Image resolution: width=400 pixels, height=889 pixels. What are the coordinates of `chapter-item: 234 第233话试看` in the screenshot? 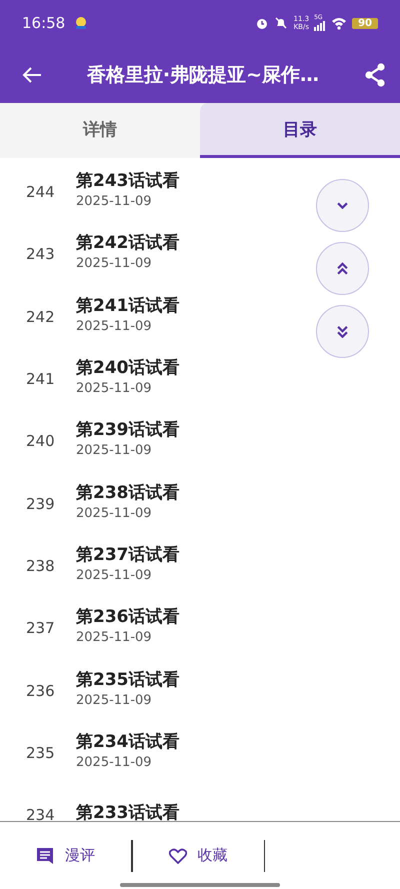 It's located at (200, 800).